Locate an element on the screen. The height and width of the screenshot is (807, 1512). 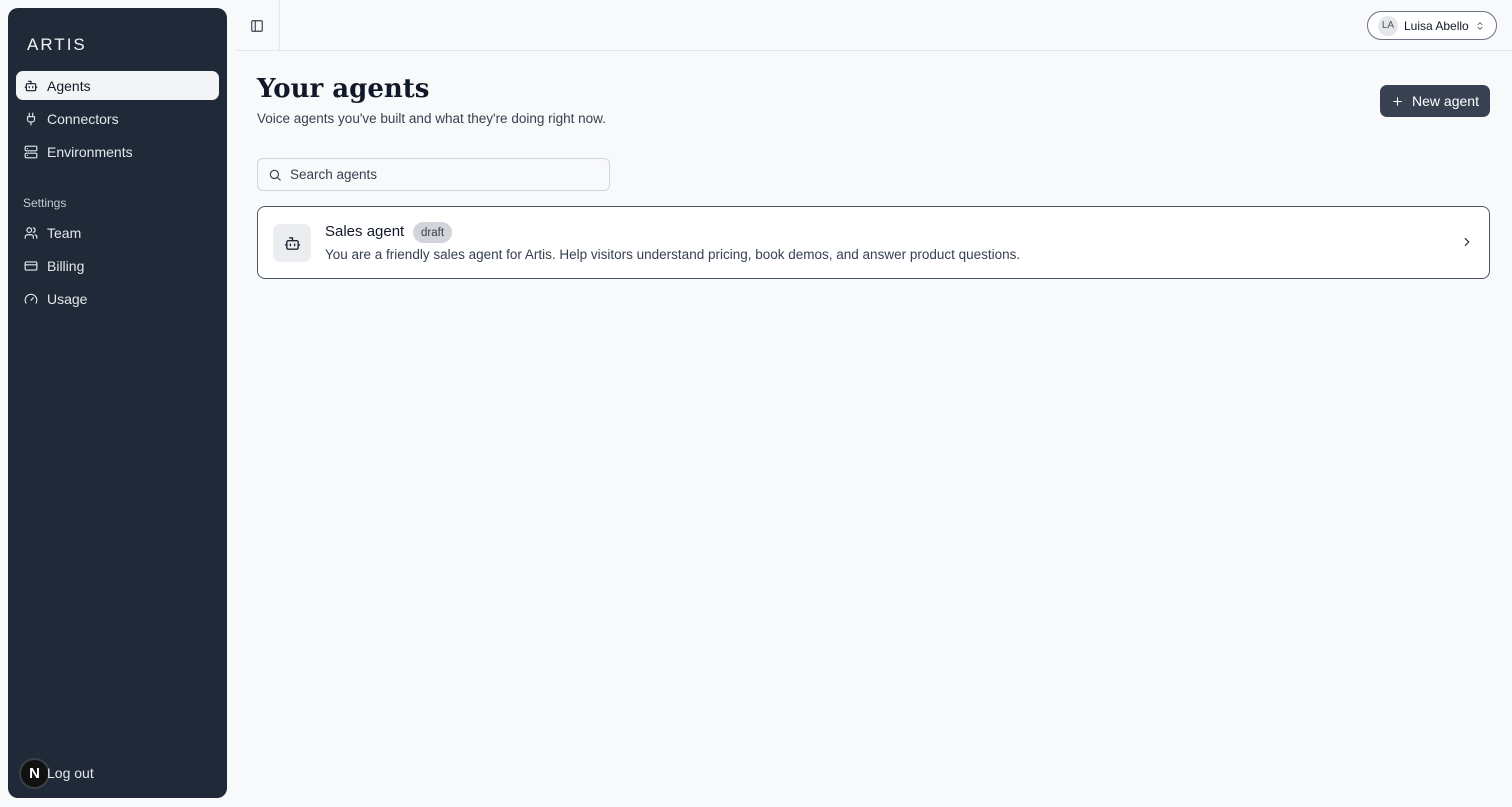
gauge-icon is located at coordinates (31, 298).